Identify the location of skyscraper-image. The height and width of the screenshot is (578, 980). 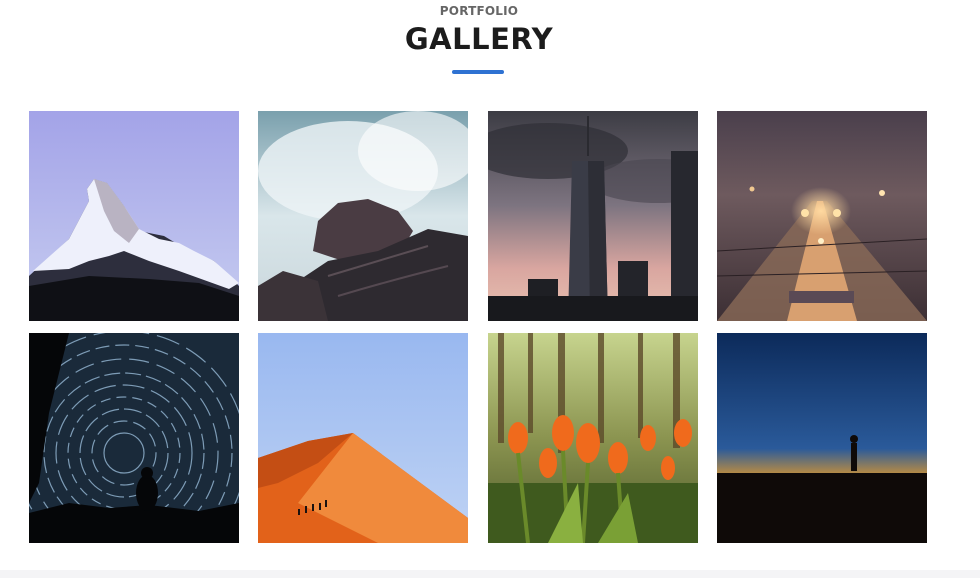
(593, 216).